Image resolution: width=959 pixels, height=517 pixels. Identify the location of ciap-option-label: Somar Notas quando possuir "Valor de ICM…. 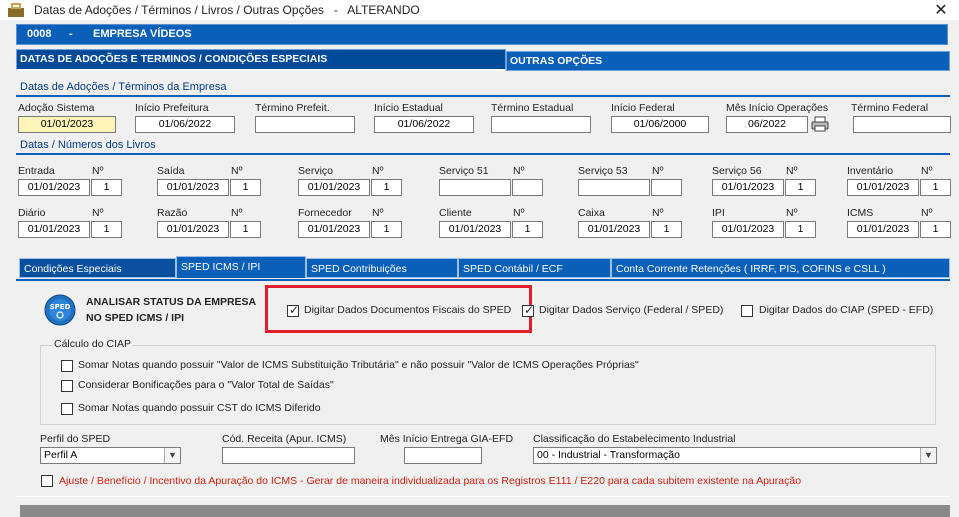
(358, 365).